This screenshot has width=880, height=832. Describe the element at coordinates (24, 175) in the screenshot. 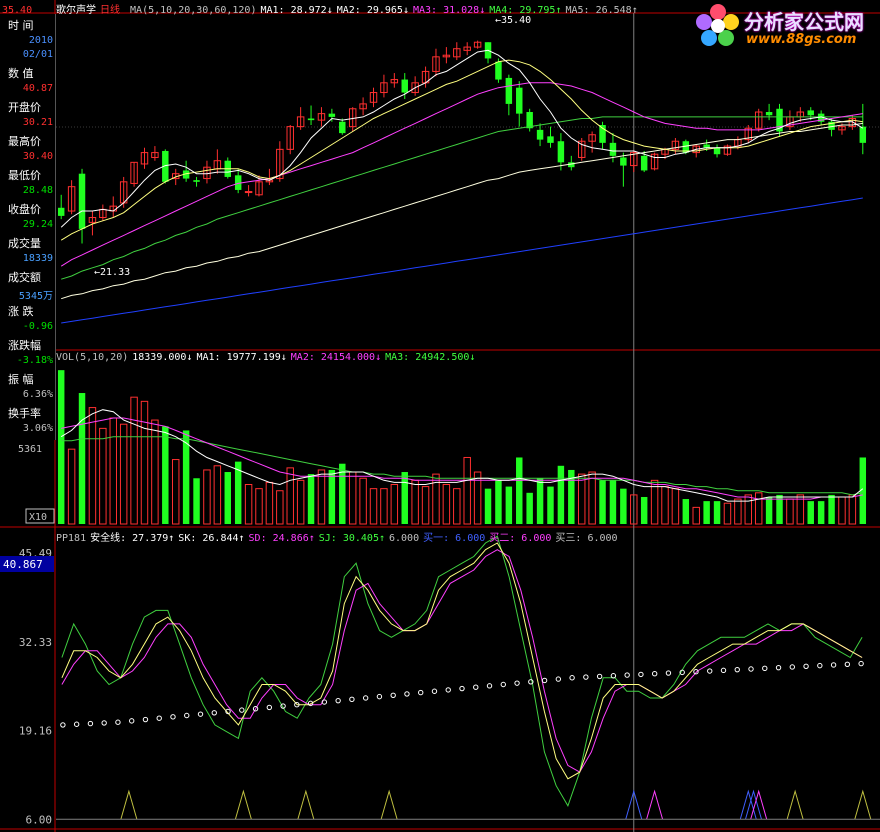

I see `info-label: 最低价` at that location.